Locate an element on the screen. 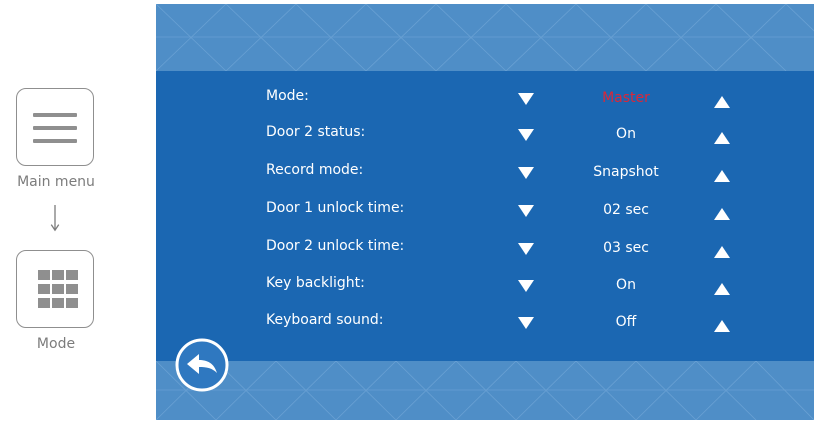 The height and width of the screenshot is (421, 814). arrow-down-icon is located at coordinates (55, 218).